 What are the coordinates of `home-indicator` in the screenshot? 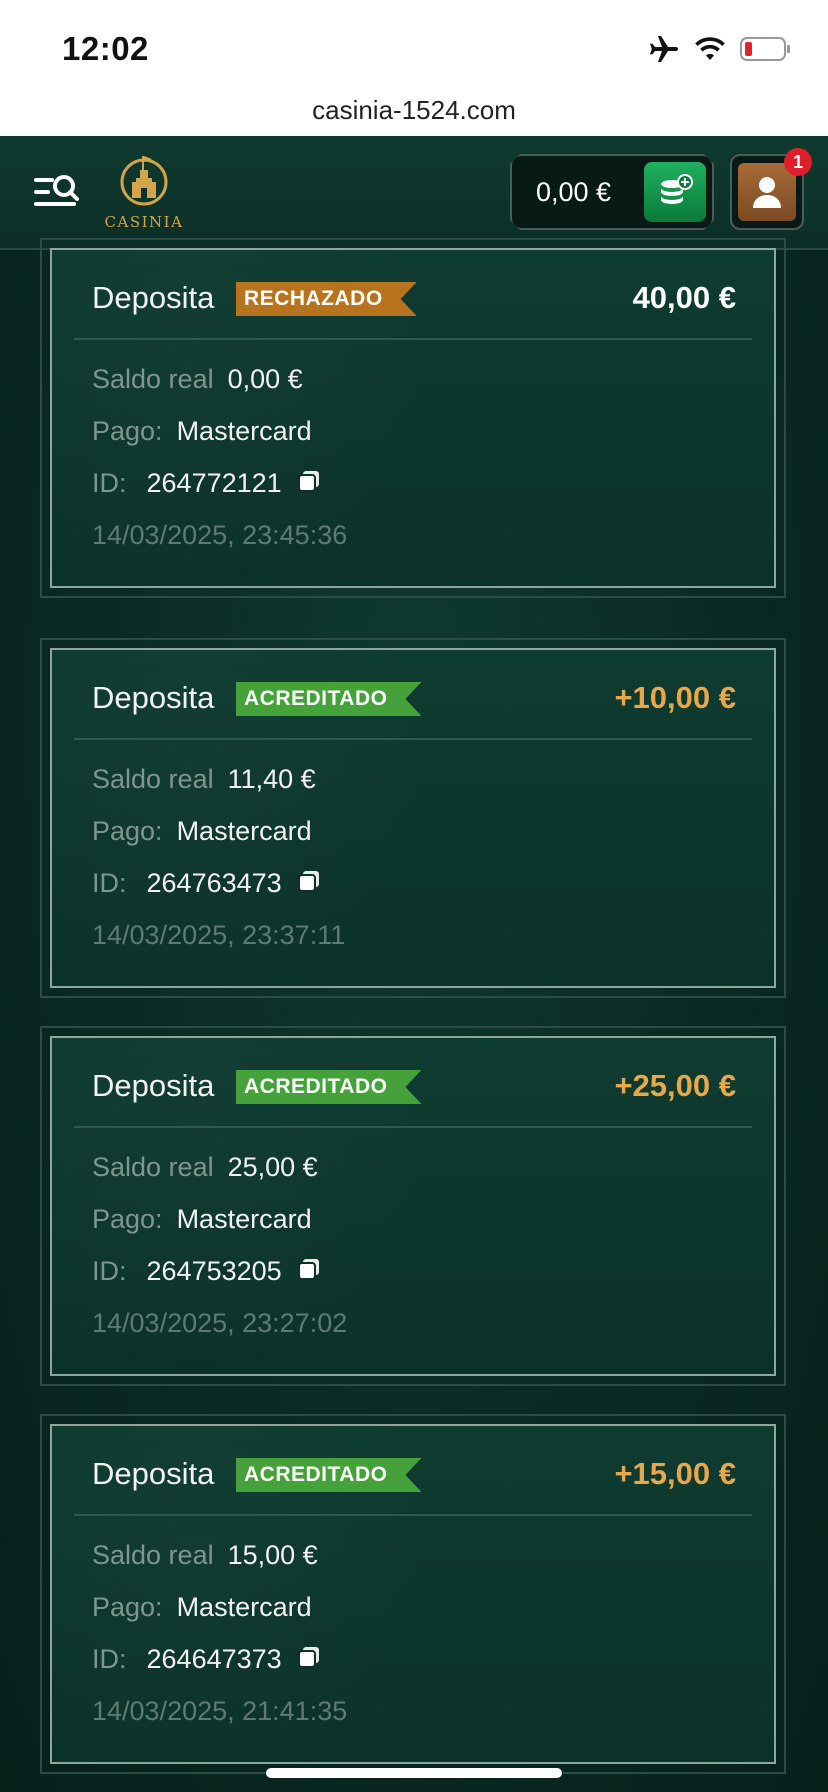 It's located at (414, 1773).